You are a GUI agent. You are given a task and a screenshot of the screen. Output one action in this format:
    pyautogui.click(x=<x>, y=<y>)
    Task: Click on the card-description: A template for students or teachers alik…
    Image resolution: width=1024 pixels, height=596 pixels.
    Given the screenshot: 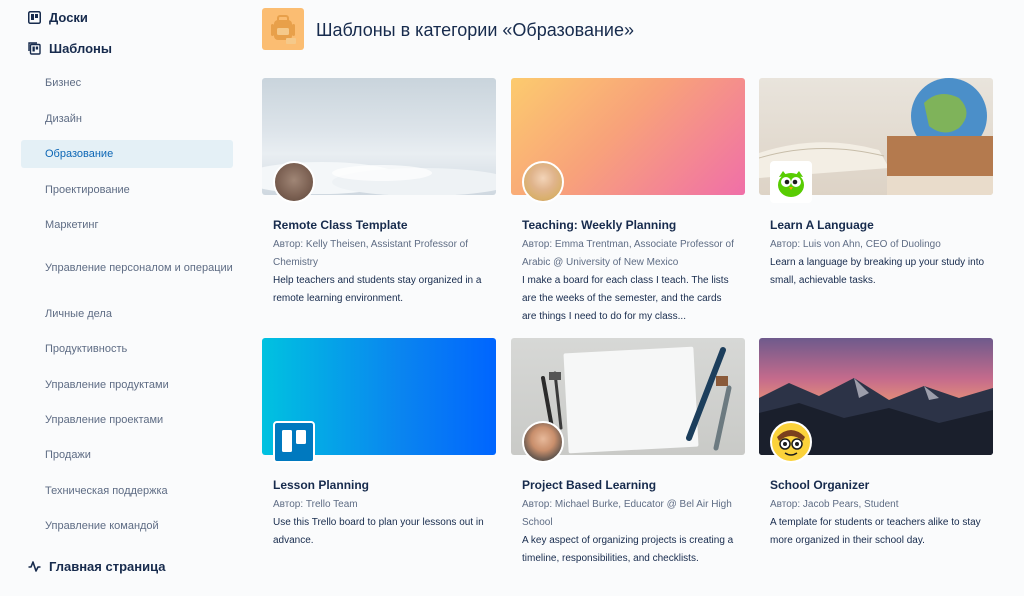 What is the action you would take?
    pyautogui.click(x=875, y=531)
    